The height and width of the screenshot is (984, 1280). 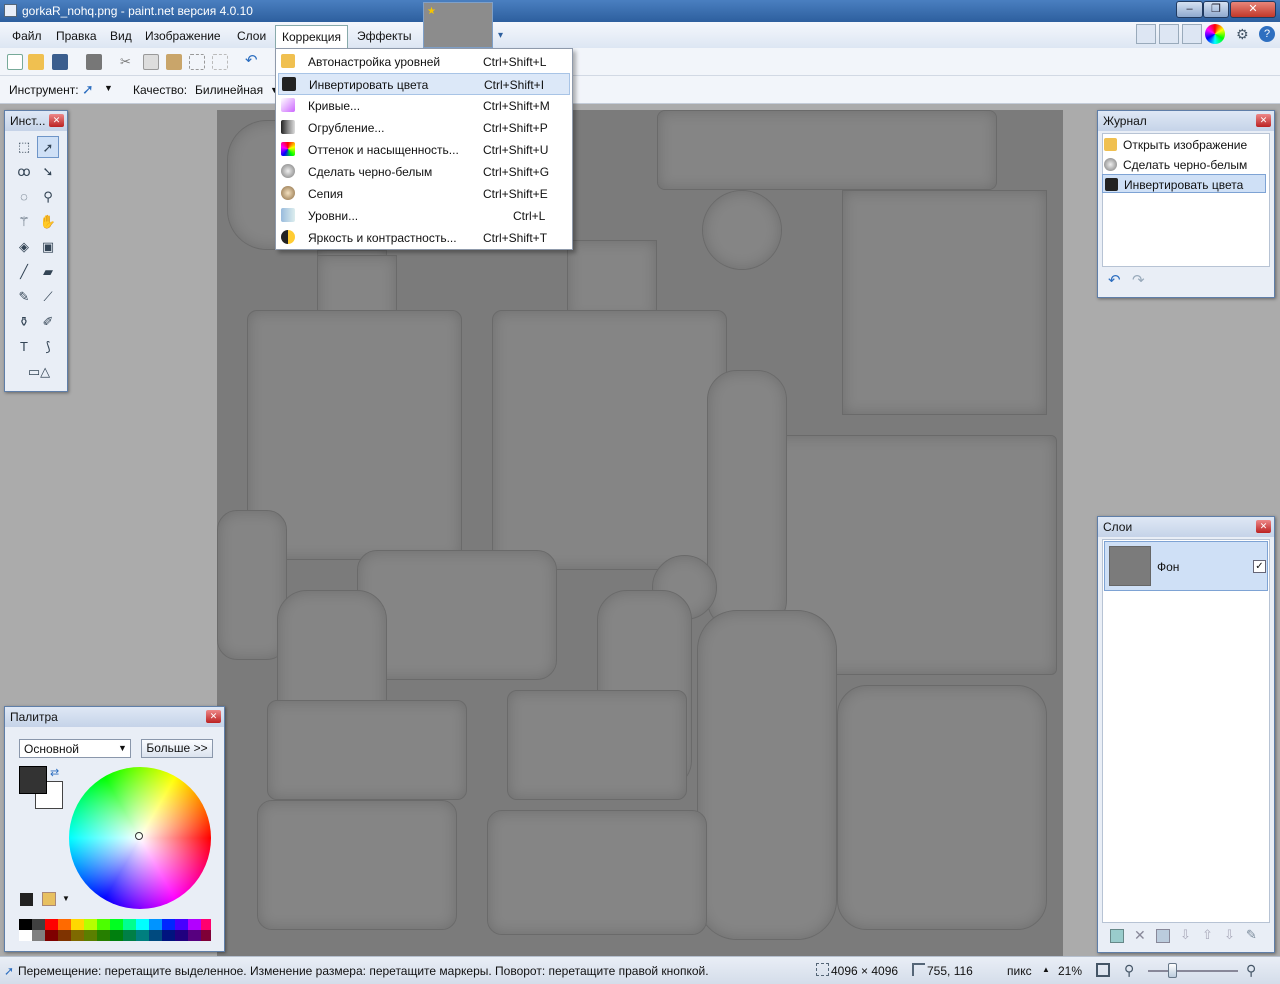 What do you see at coordinates (48, 172) in the screenshot?
I see `move-selection-icon: ➘` at bounding box center [48, 172].